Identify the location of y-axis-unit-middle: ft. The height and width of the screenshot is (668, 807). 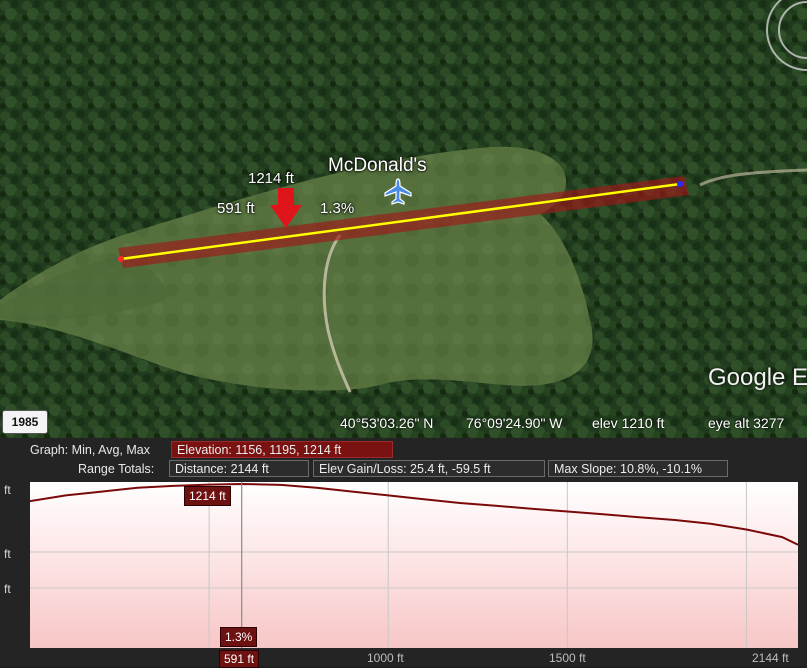
(7, 554).